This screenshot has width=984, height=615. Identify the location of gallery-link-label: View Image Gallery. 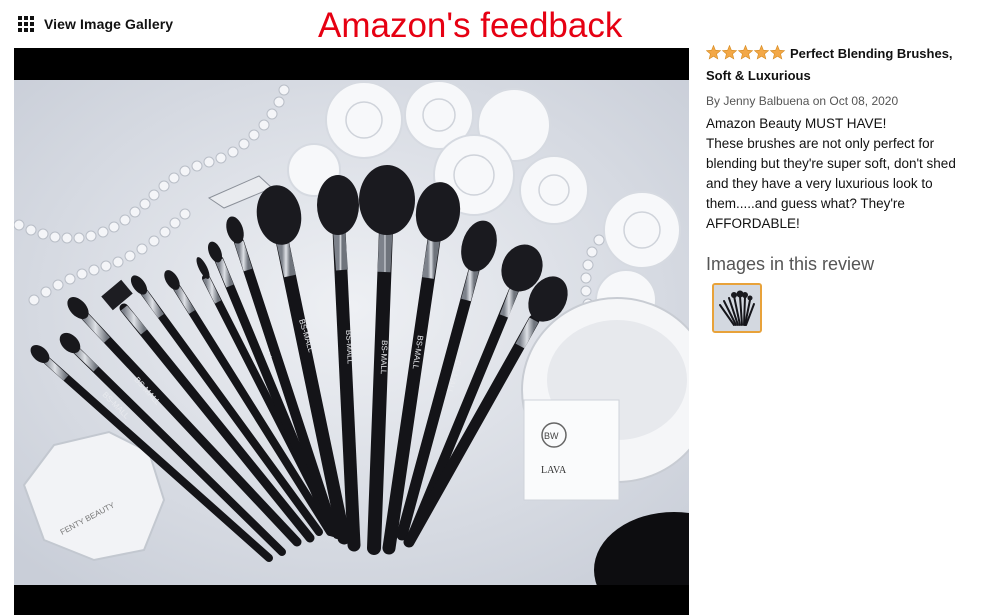
(109, 24).